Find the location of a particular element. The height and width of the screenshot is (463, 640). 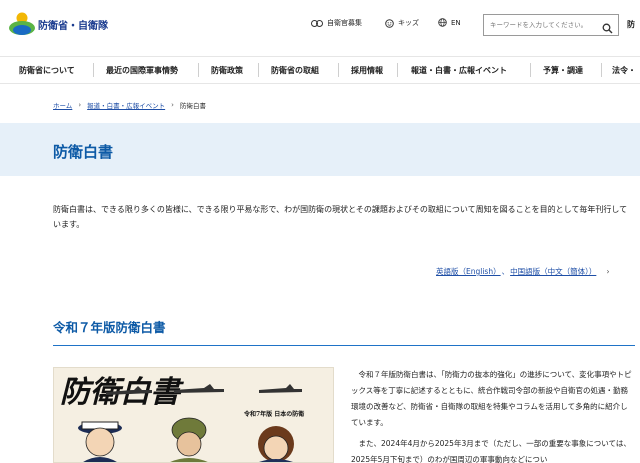

kids-icon is located at coordinates (389, 23).